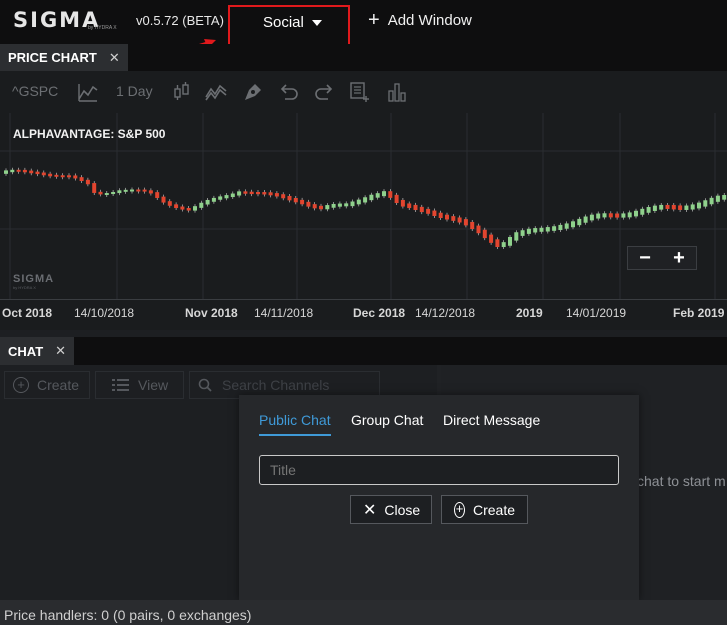 The image size is (727, 625). Describe the element at coordinates (64, 57) in the screenshot. I see `tab-price-chart: PRICE CHART ✕` at that location.